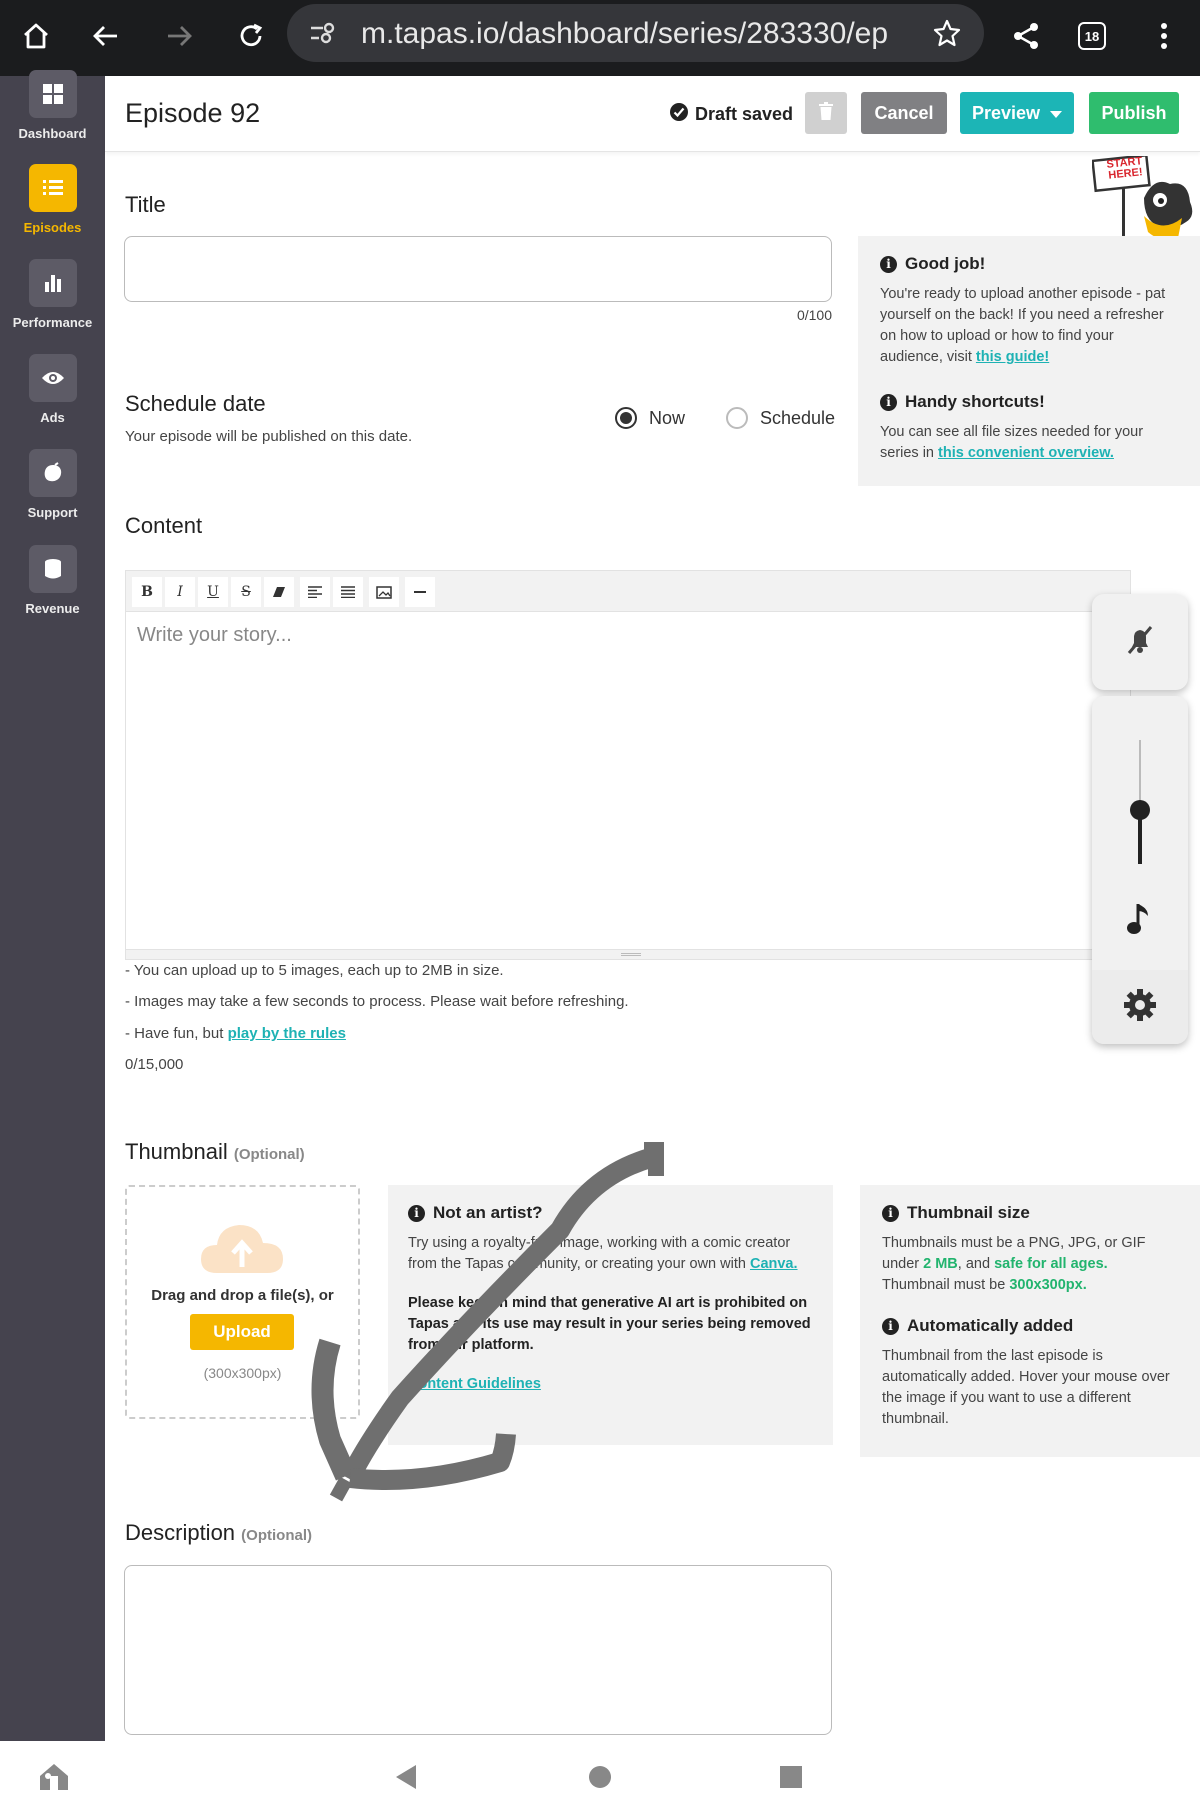  I want to click on image-icon, so click(384, 592).